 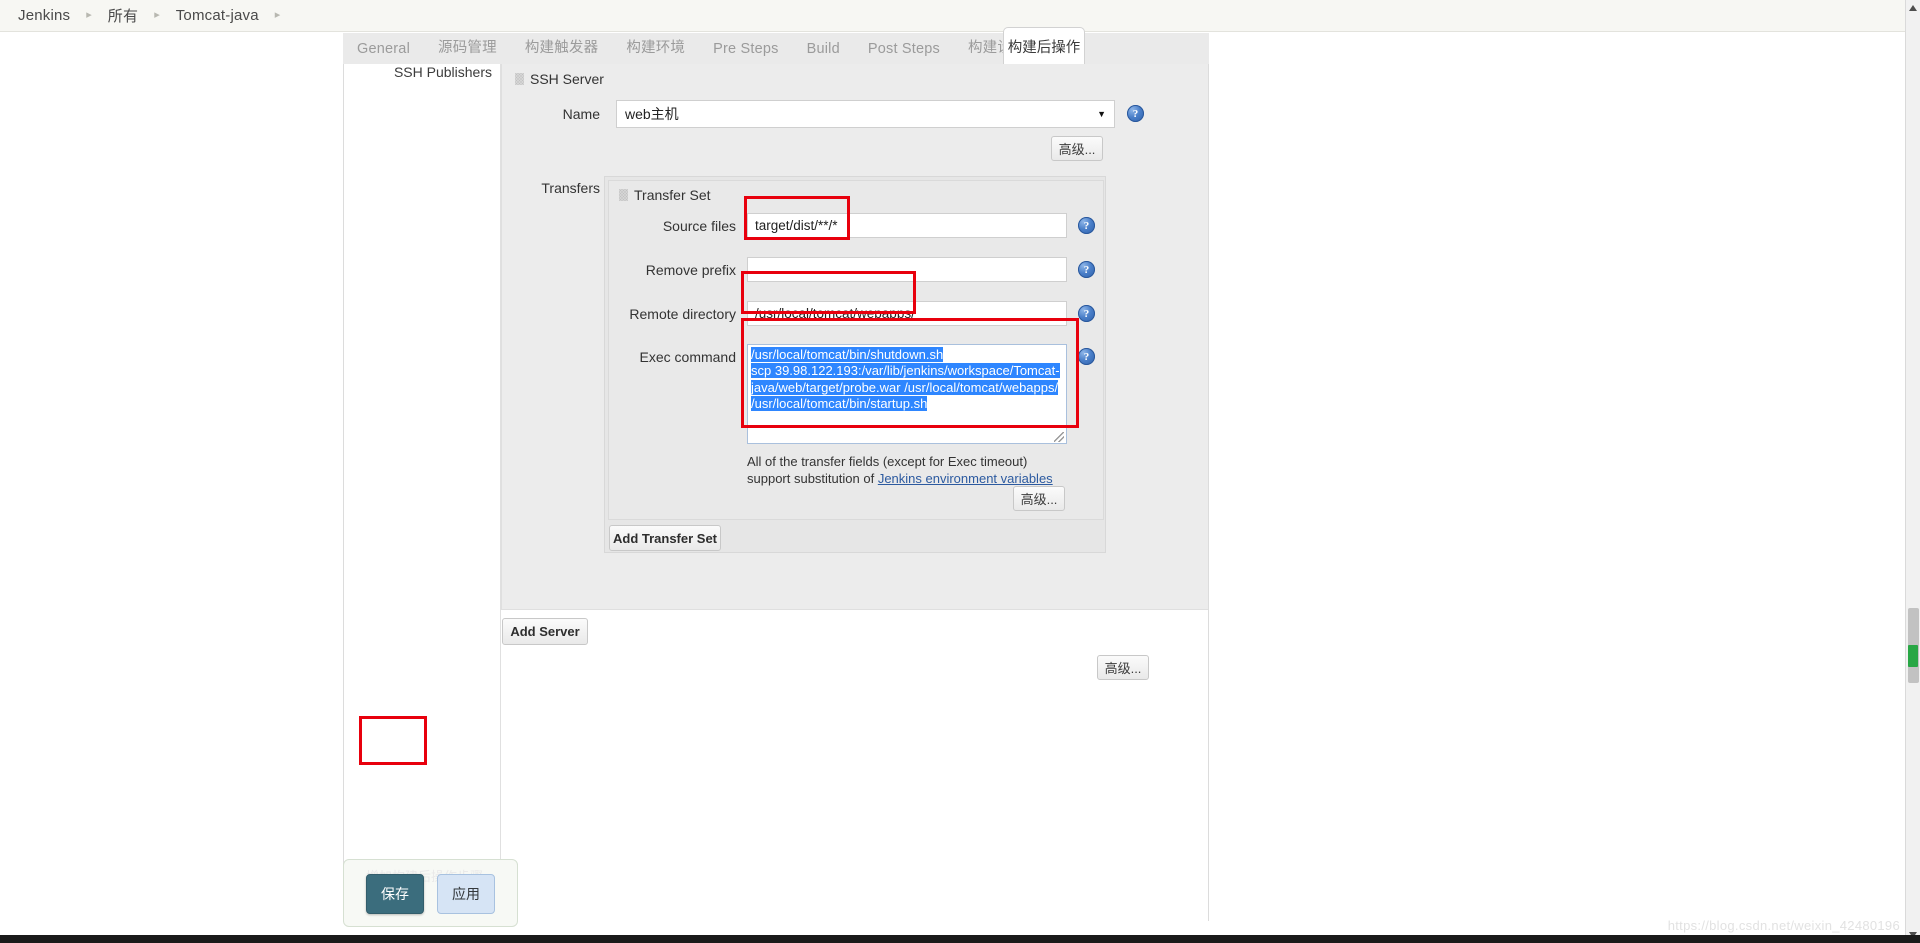 I want to click on tab-general: General, so click(x=383, y=53).